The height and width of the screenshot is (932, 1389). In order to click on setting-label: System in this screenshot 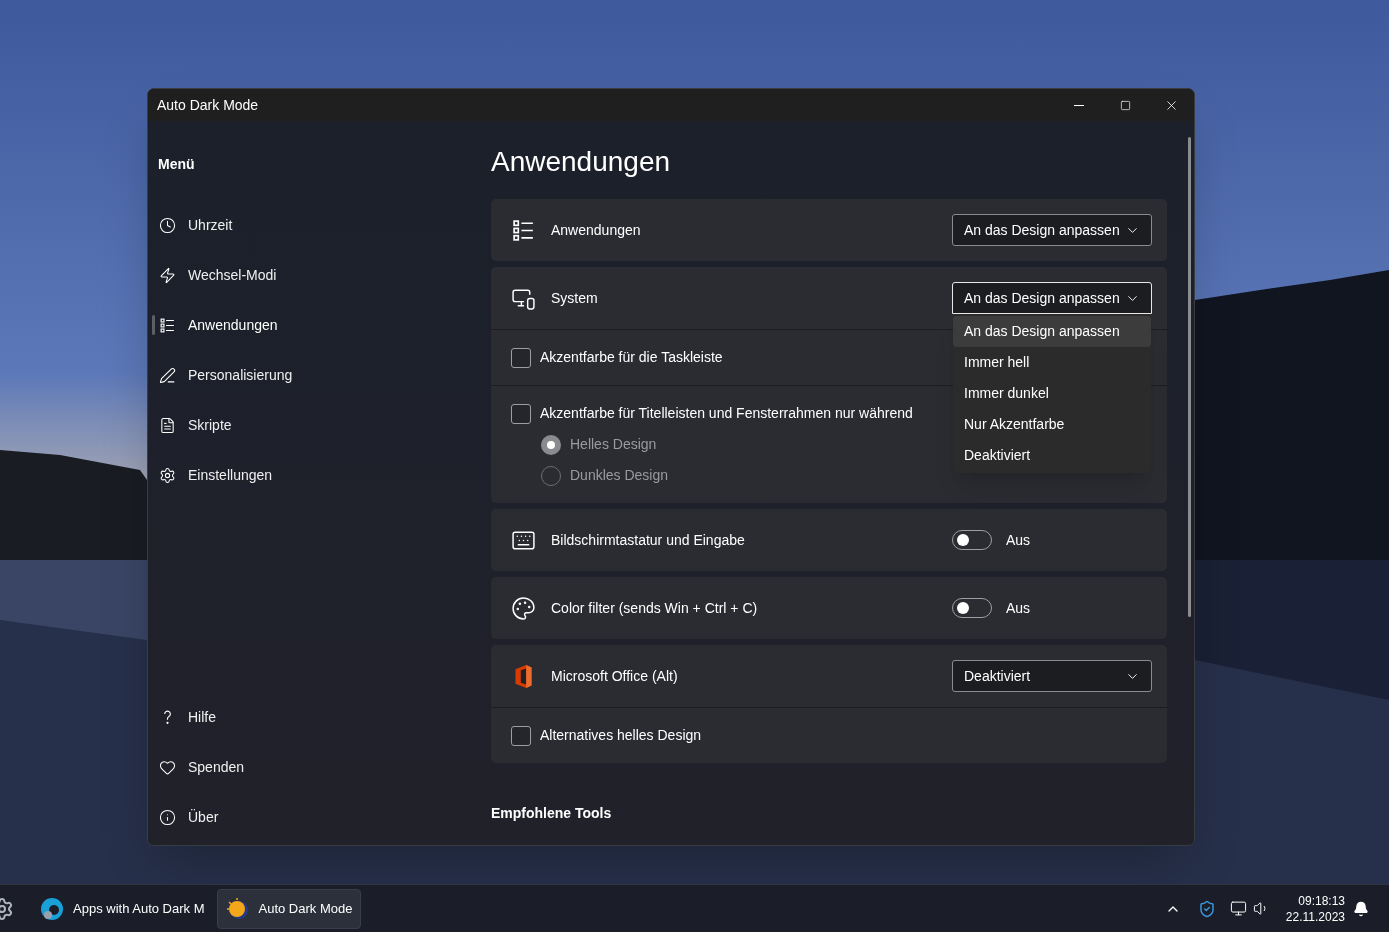, I will do `click(575, 298)`.